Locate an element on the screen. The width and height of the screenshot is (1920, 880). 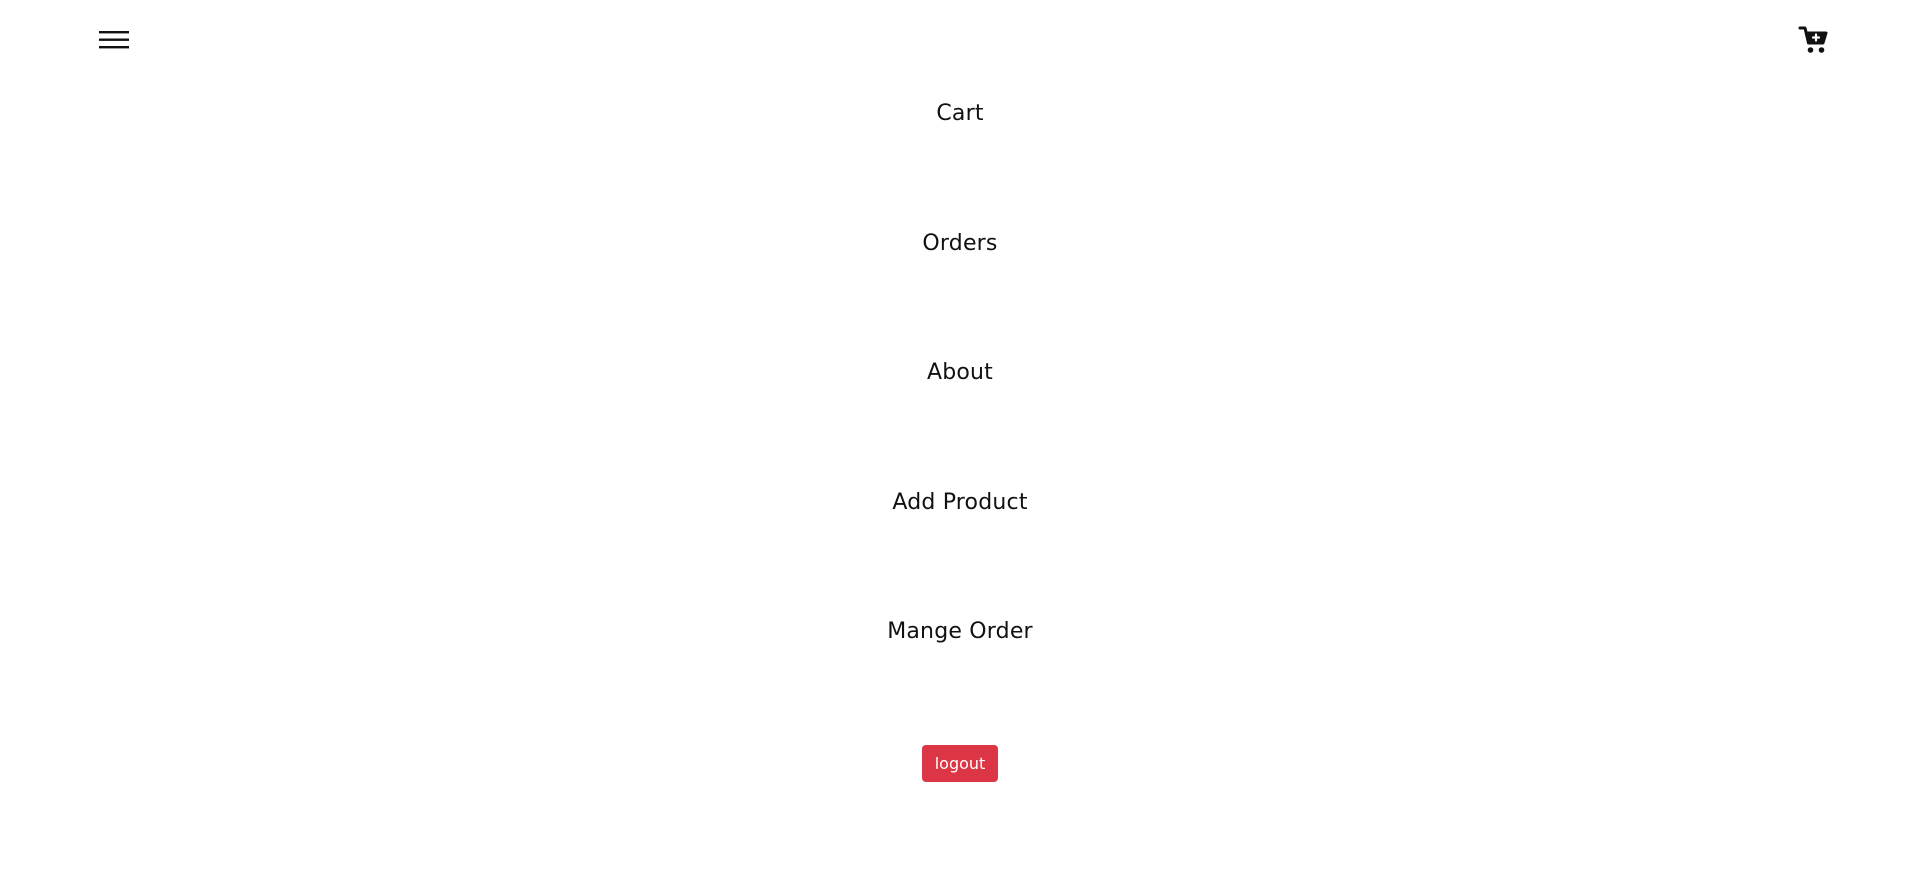
nav-item-label: Cart is located at coordinates (960, 113).